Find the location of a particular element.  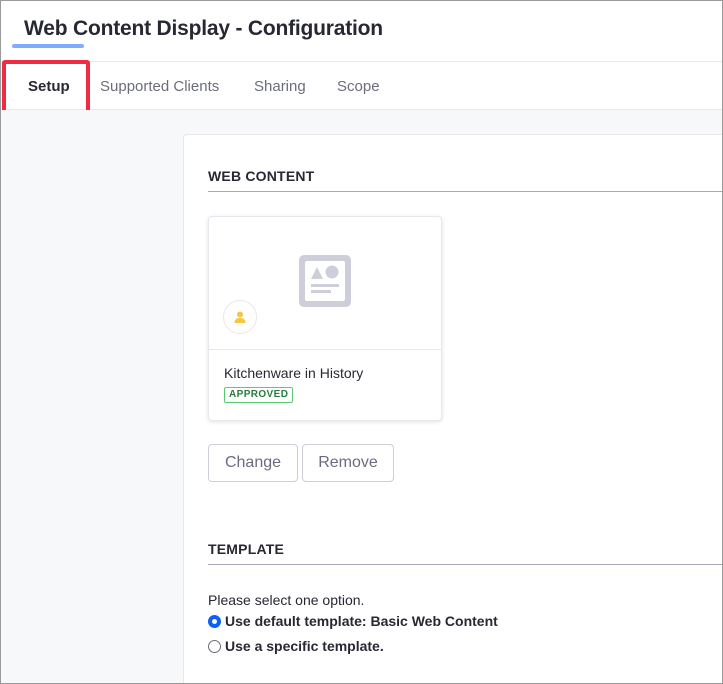

setup-tab-highlight is located at coordinates (46, 87).